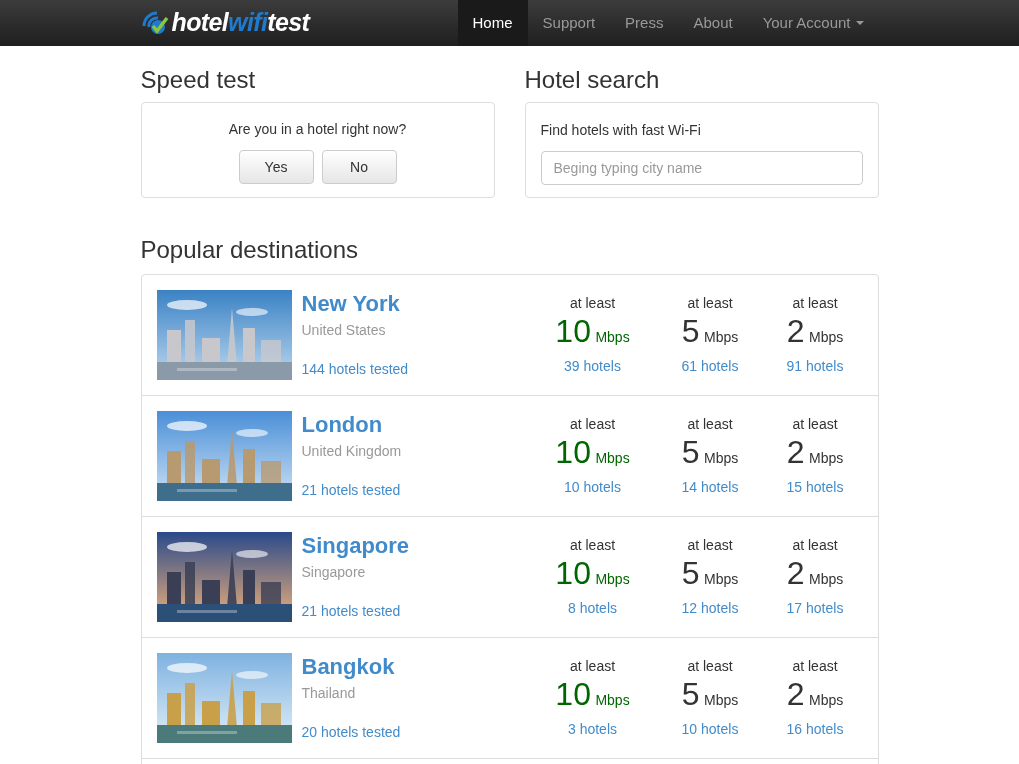  What do you see at coordinates (352, 451) in the screenshot?
I see `country-text: United Kingdom` at bounding box center [352, 451].